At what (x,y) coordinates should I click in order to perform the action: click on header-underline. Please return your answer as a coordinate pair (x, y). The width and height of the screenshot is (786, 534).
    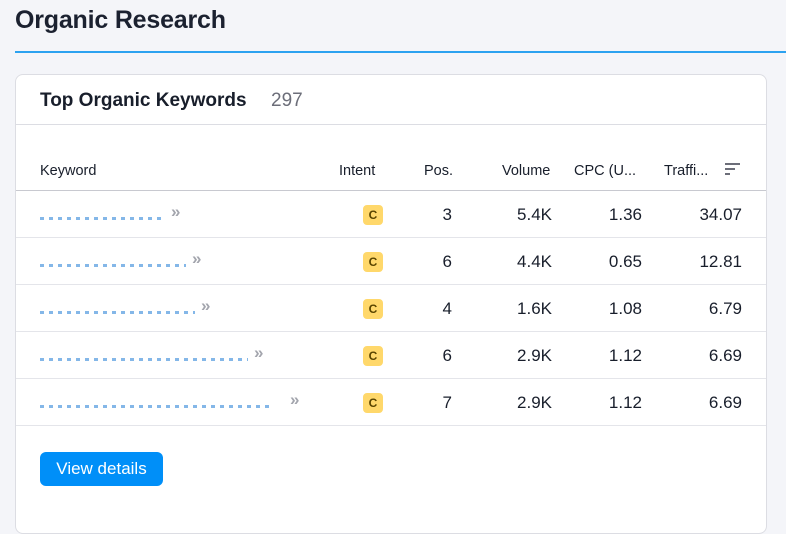
    Looking at the image, I should click on (400, 52).